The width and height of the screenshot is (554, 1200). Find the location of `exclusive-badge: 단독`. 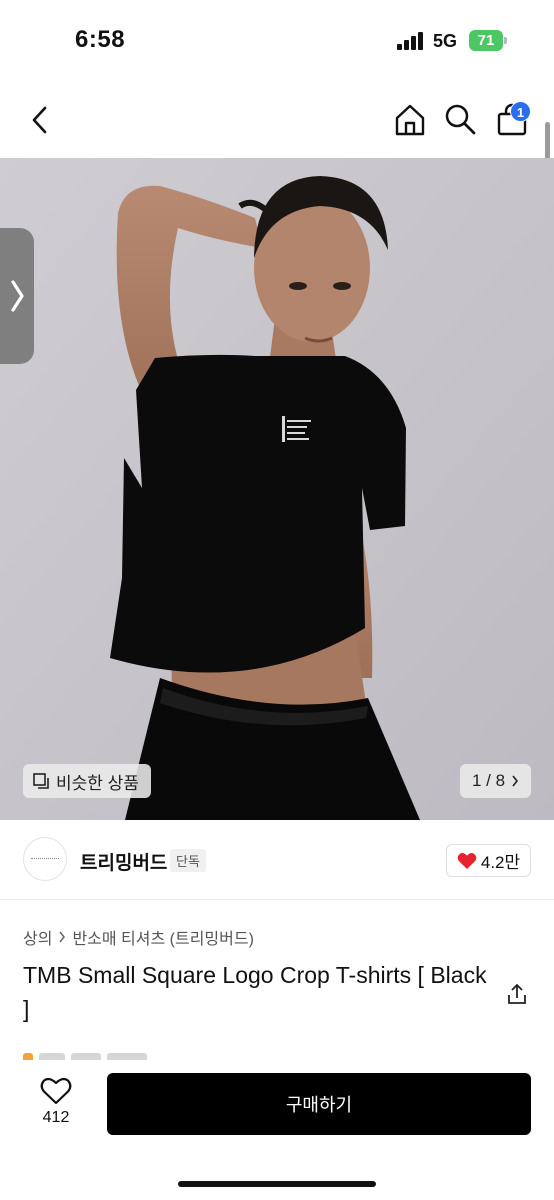

exclusive-badge: 단독 is located at coordinates (188, 860).